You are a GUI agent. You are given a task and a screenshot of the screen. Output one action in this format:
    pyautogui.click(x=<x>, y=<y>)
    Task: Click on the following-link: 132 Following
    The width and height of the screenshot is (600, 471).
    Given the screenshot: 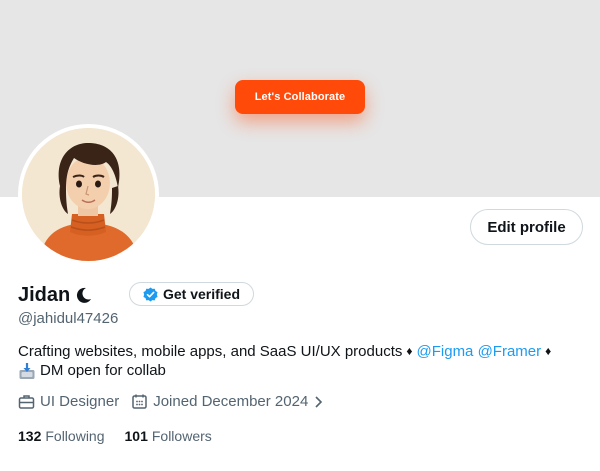 What is the action you would take?
    pyautogui.click(x=61, y=436)
    